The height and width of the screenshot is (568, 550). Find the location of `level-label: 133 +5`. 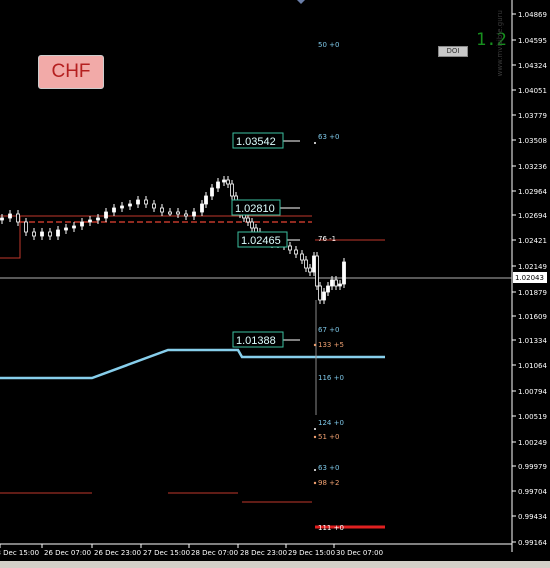

level-label: 133 +5 is located at coordinates (331, 345).